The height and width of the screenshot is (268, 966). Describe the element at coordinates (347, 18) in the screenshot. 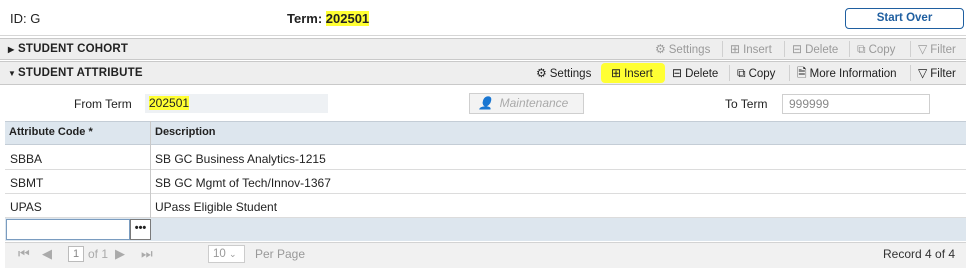

I see `term-value: 202501` at that location.